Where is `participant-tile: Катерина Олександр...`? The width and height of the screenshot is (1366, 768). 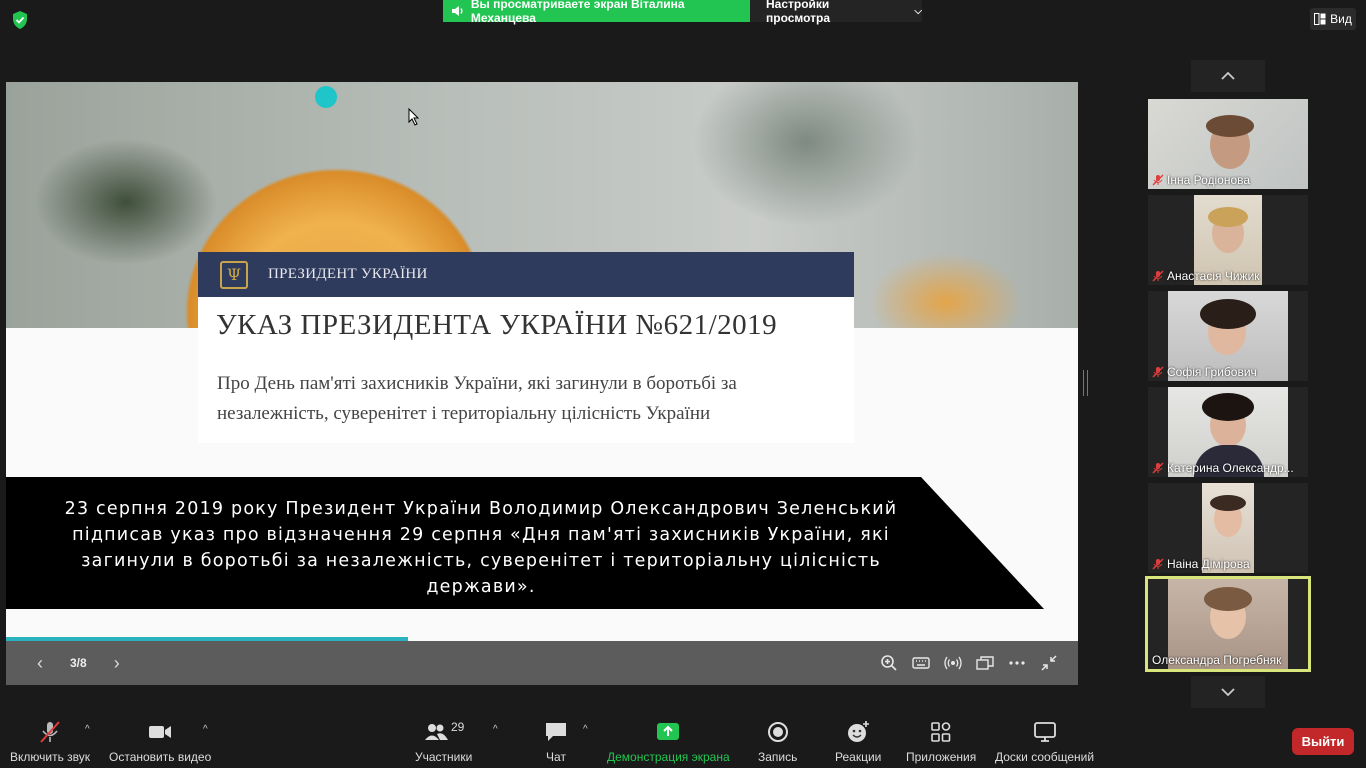 participant-tile: Катерина Олександр... is located at coordinates (1228, 432).